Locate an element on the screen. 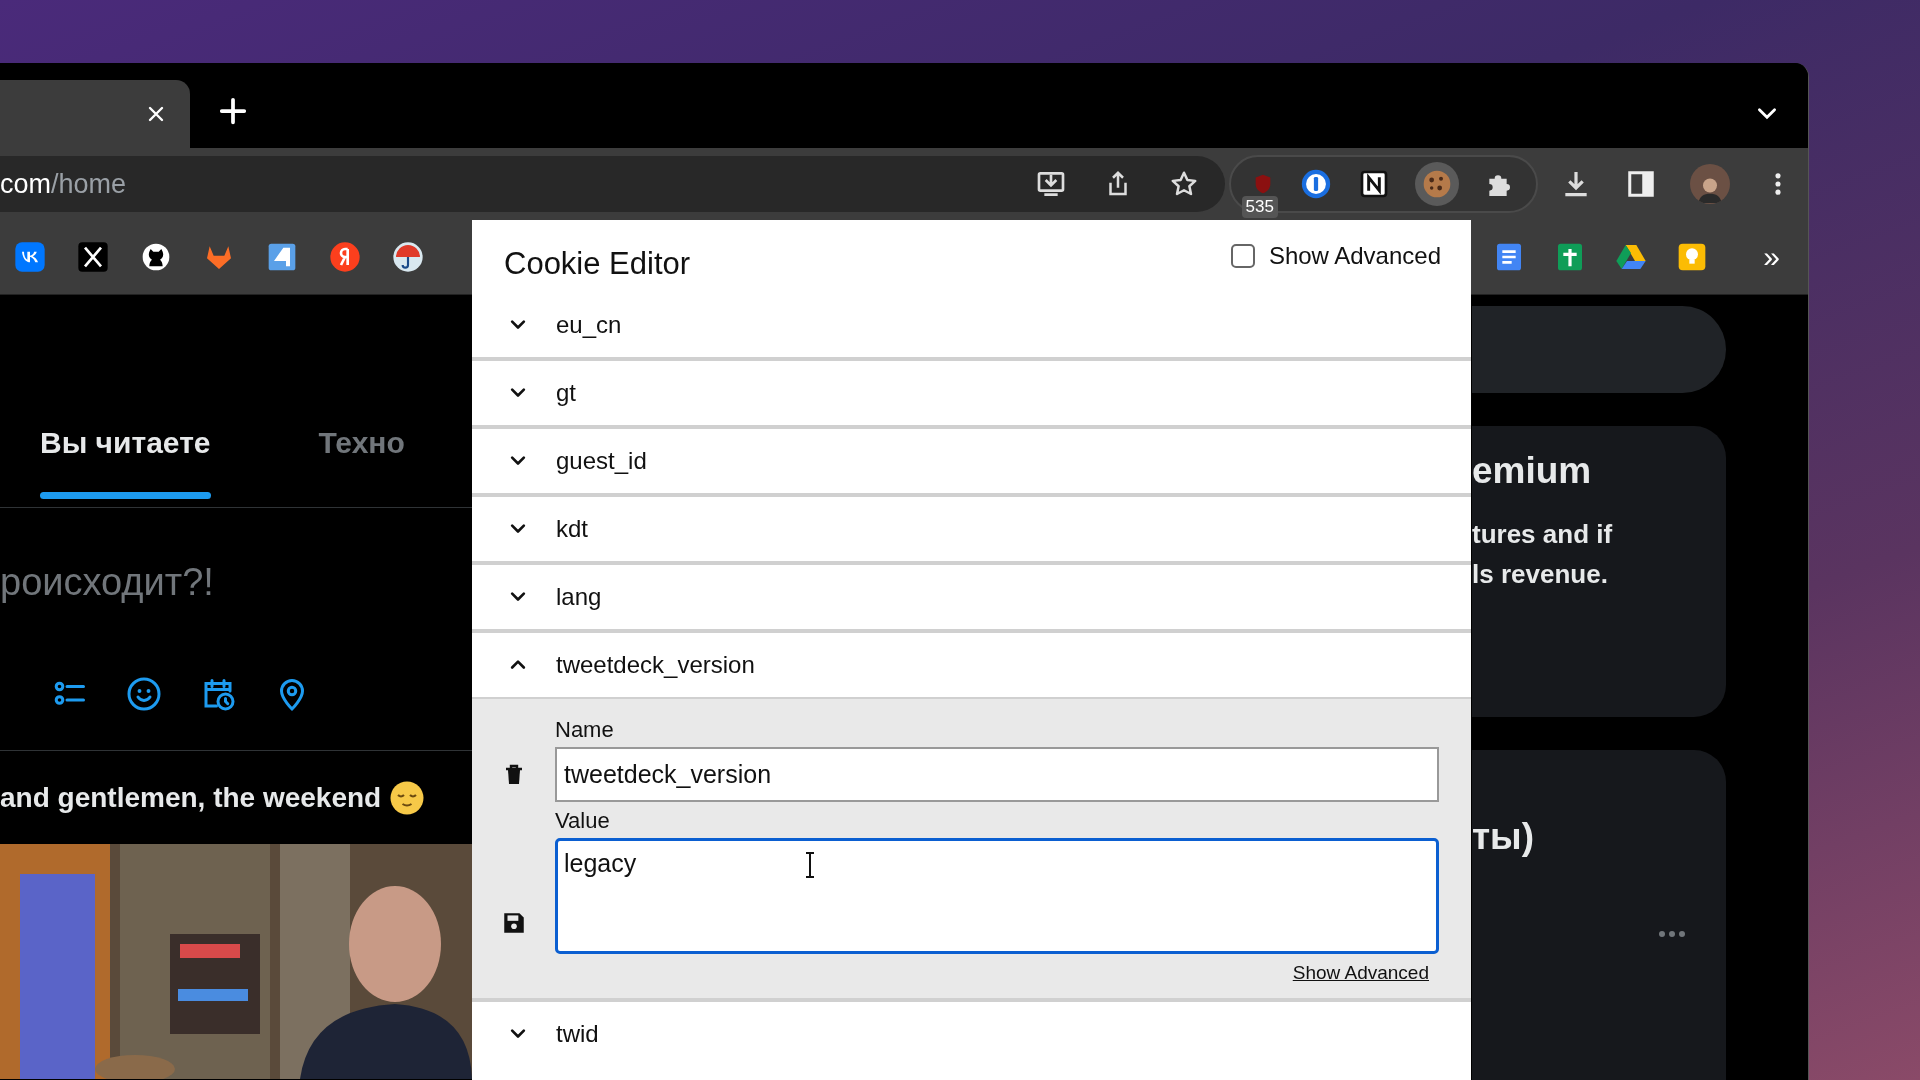 The width and height of the screenshot is (1920, 1080). card-title: ты) is located at coordinates (1504, 837).